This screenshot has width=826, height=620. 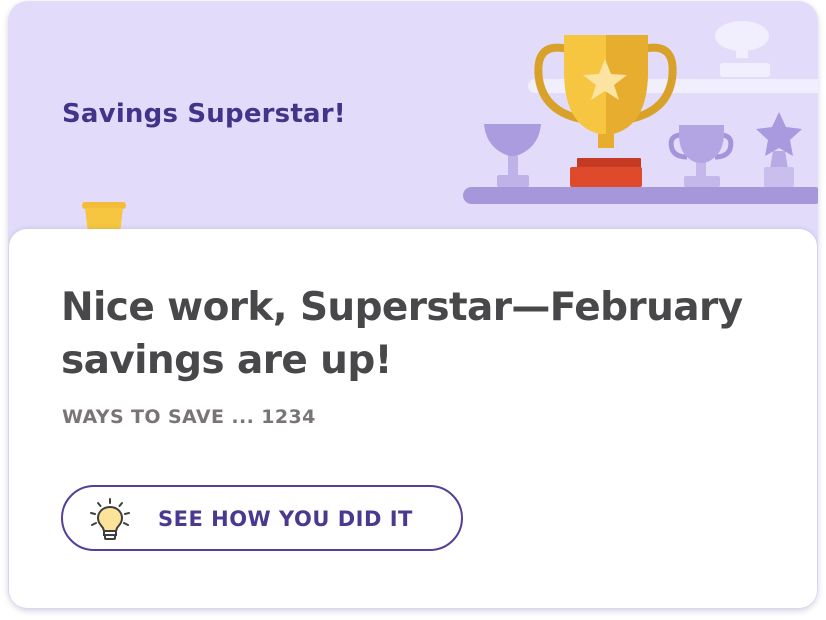 I want to click on see-how-you-did-it-label: SEE HOW YOU DID IT, so click(x=285, y=519).